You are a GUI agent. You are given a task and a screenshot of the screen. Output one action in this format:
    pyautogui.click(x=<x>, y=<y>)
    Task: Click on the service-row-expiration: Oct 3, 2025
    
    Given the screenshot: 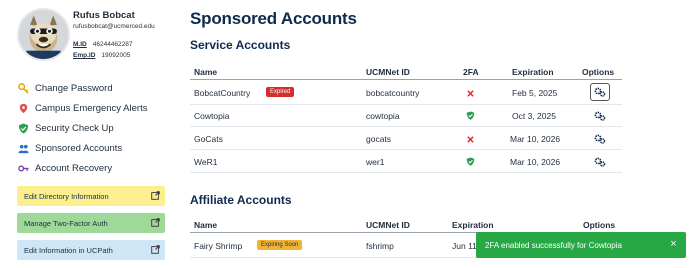 What is the action you would take?
    pyautogui.click(x=534, y=116)
    